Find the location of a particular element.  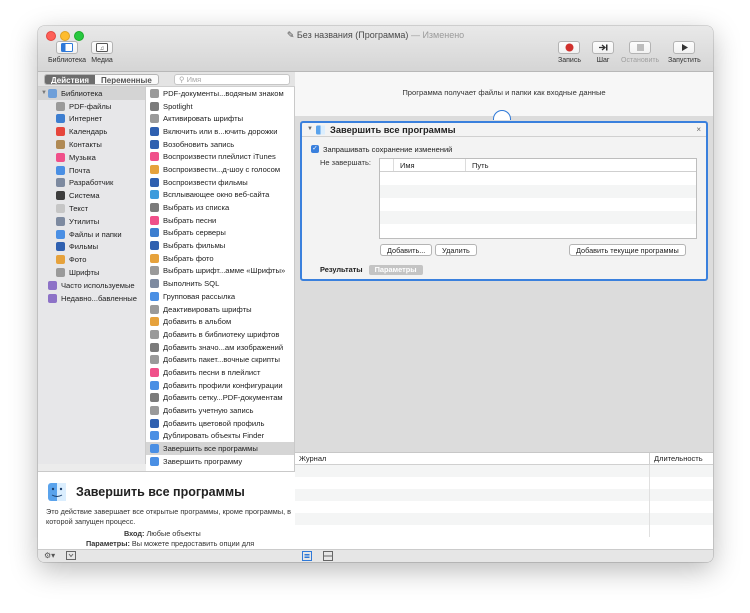

utilities-icon is located at coordinates (60, 221).